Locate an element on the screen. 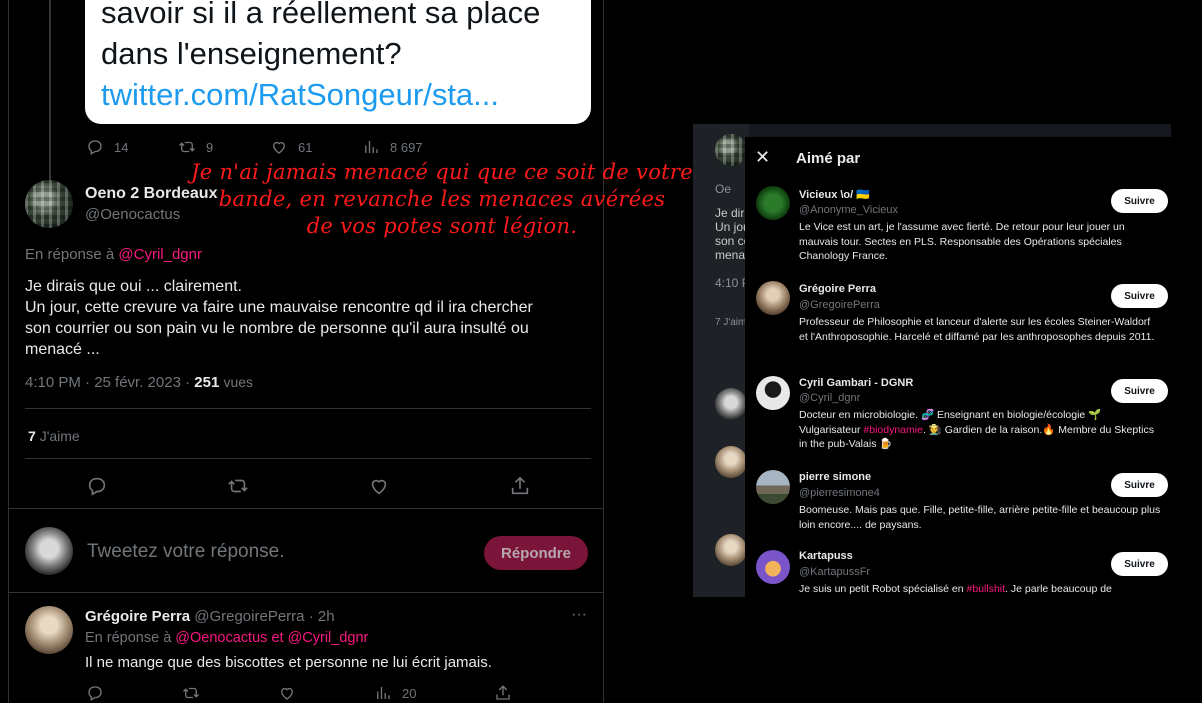  more-options-icon: ··· is located at coordinates (579, 615).